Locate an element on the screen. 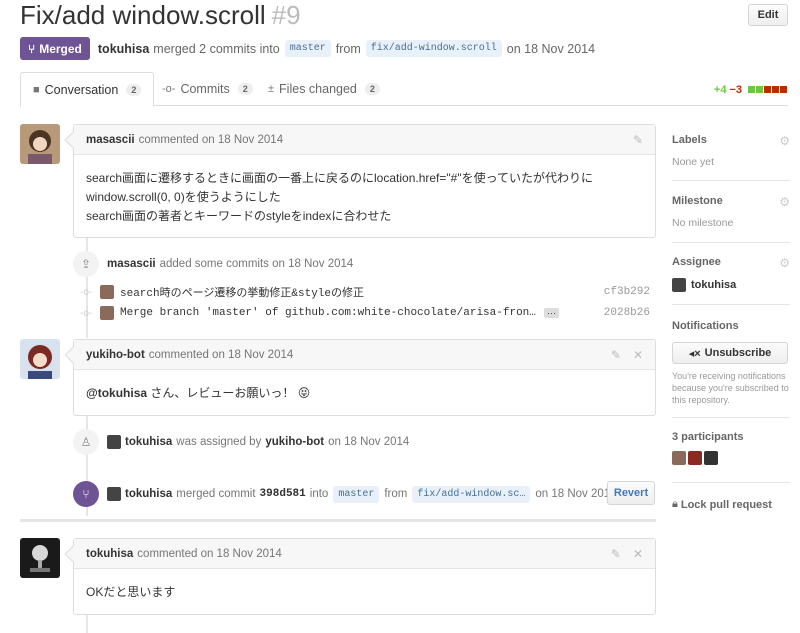 Image resolution: width=800 pixels, height=633 pixels. timeline-line is located at coordinates (87, 623).